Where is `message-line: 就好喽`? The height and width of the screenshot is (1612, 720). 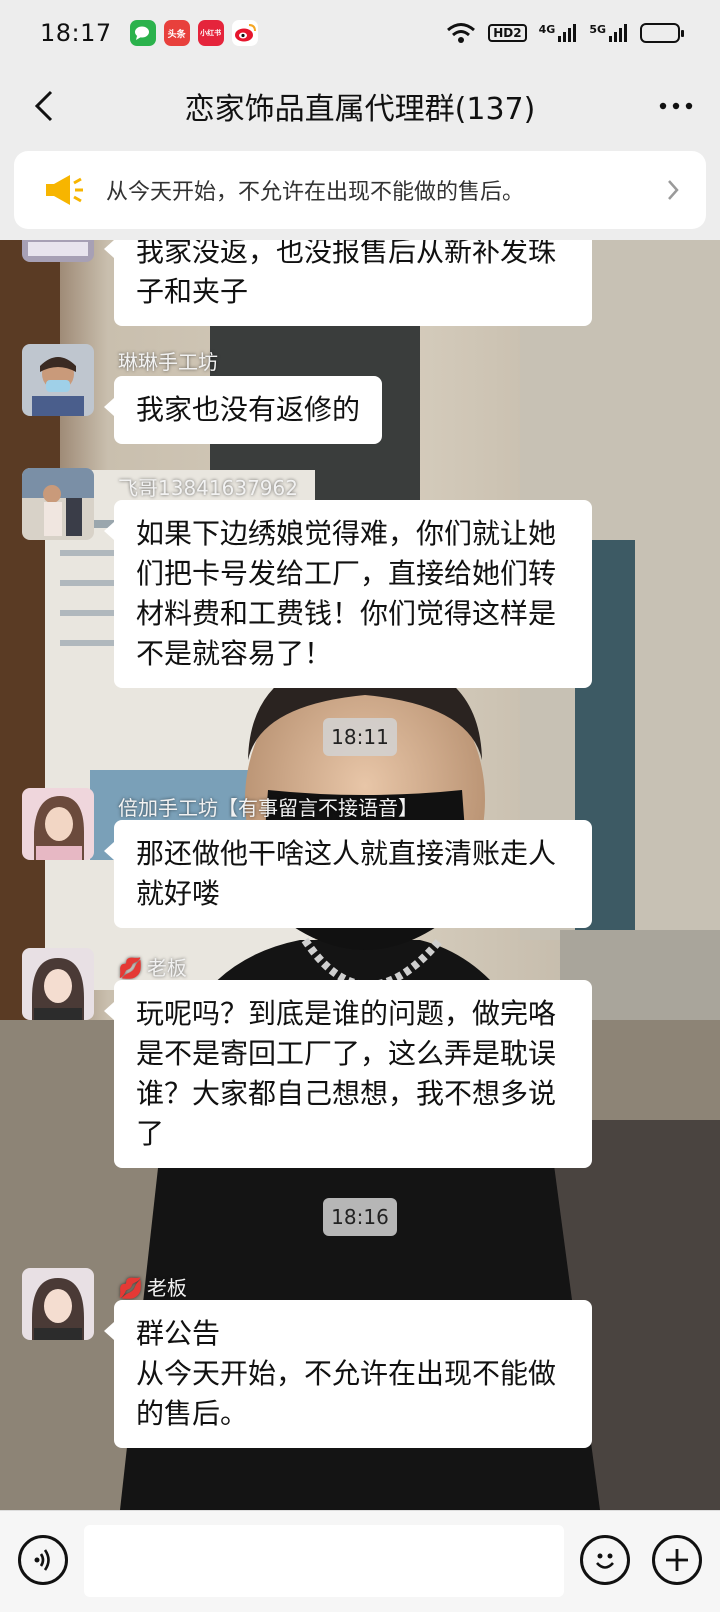 message-line: 就好喽 is located at coordinates (178, 893).